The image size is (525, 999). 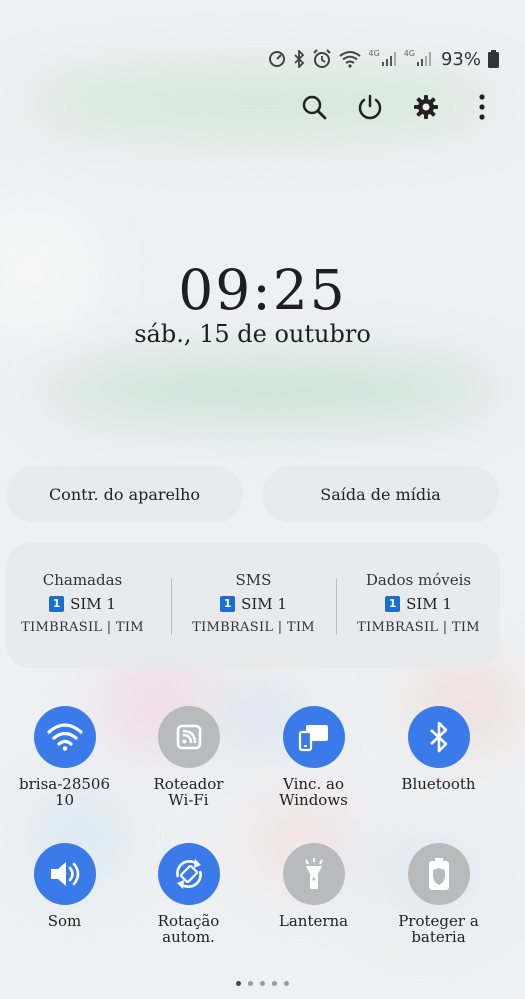 I want to click on link-to-windows-icon, so click(x=313, y=738).